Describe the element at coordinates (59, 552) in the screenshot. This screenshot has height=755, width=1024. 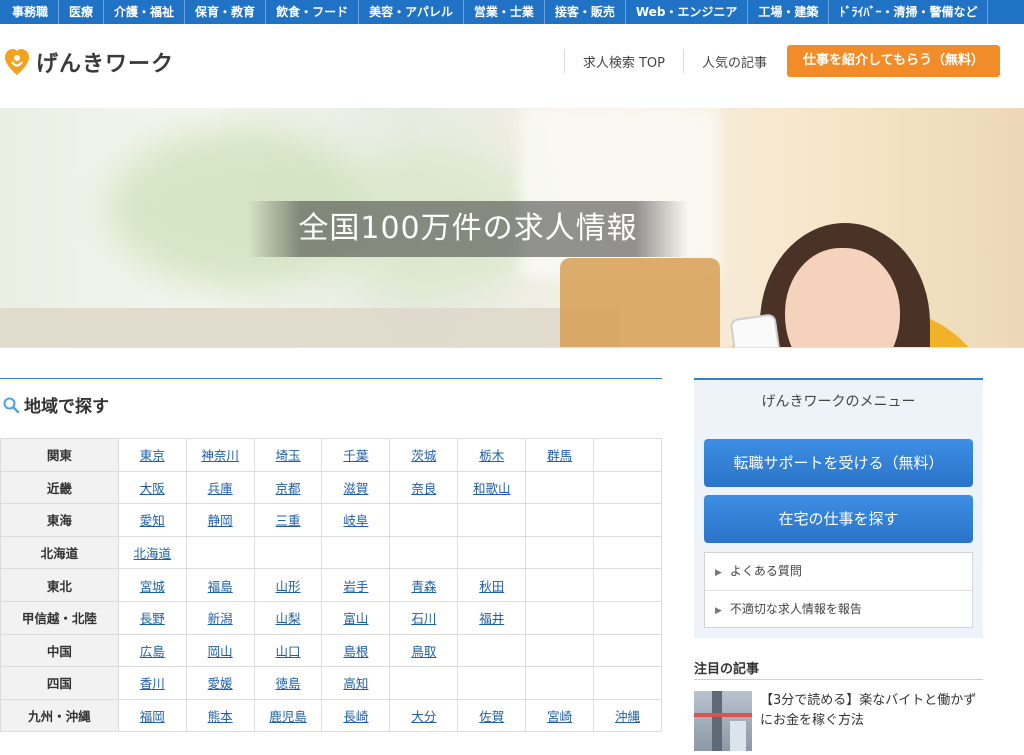
I see `region-name: 北海道` at that location.